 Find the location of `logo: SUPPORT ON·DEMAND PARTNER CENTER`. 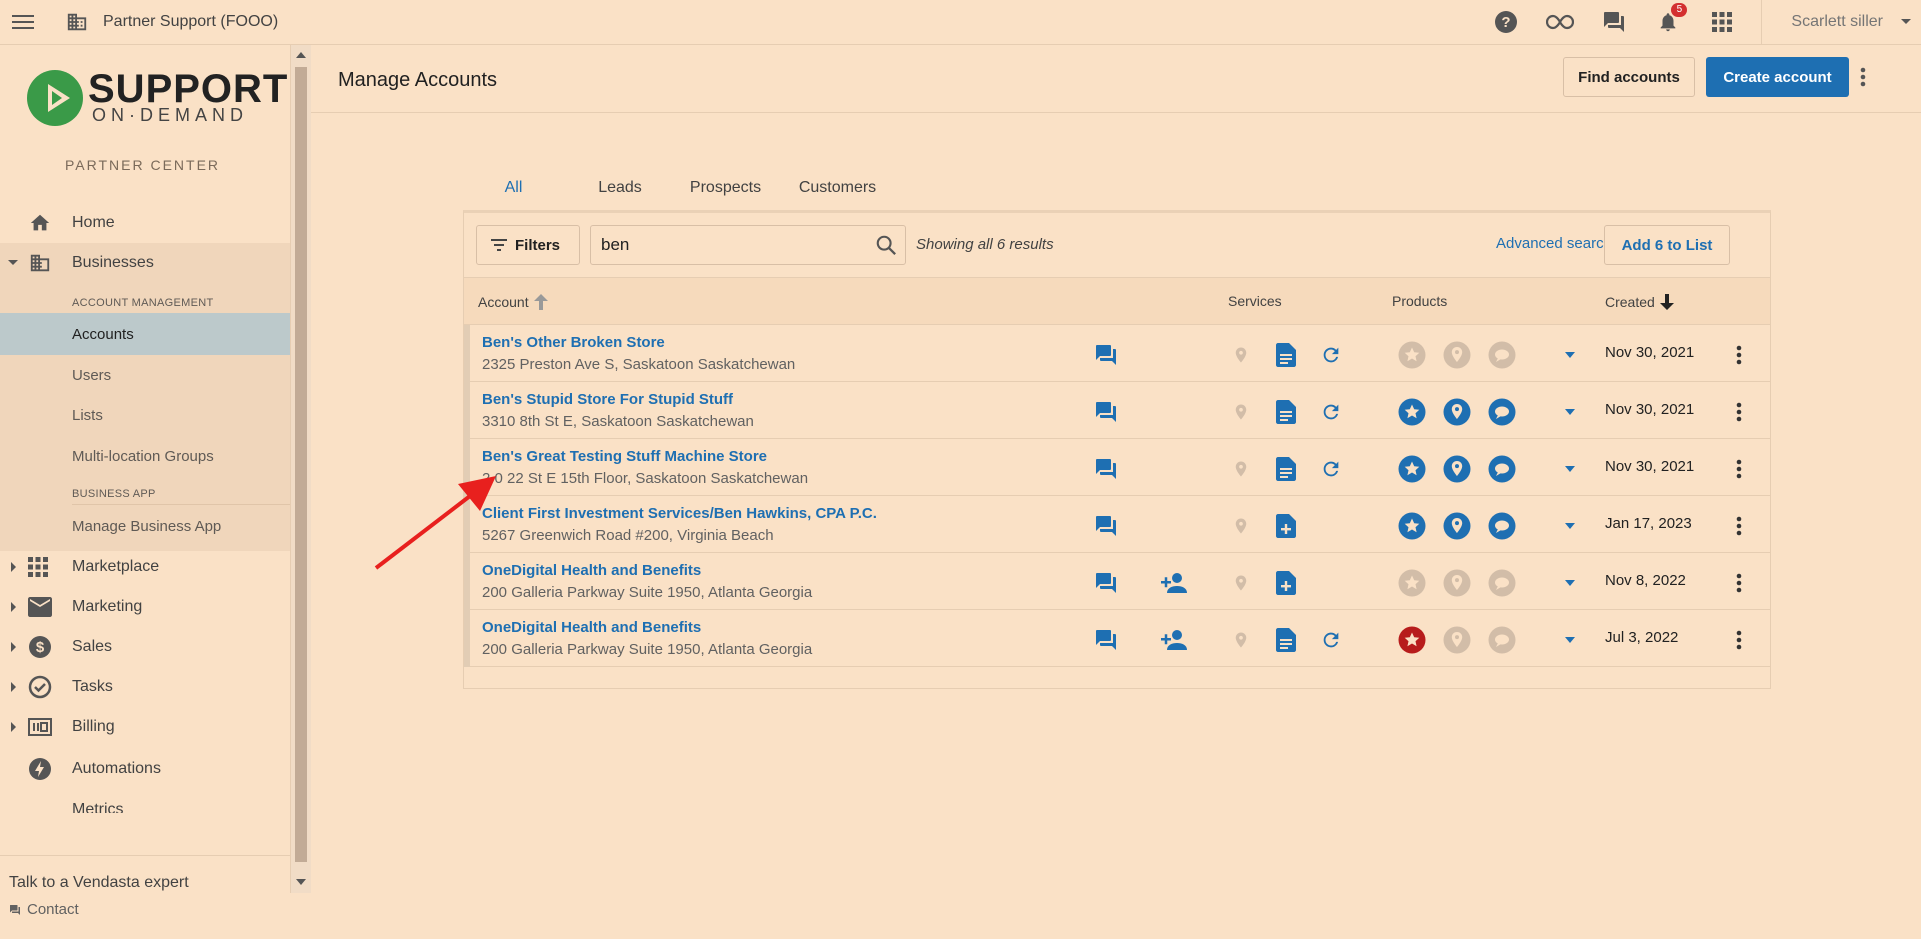

logo: SUPPORT ON·DEMAND PARTNER CENTER is located at coordinates (145, 123).